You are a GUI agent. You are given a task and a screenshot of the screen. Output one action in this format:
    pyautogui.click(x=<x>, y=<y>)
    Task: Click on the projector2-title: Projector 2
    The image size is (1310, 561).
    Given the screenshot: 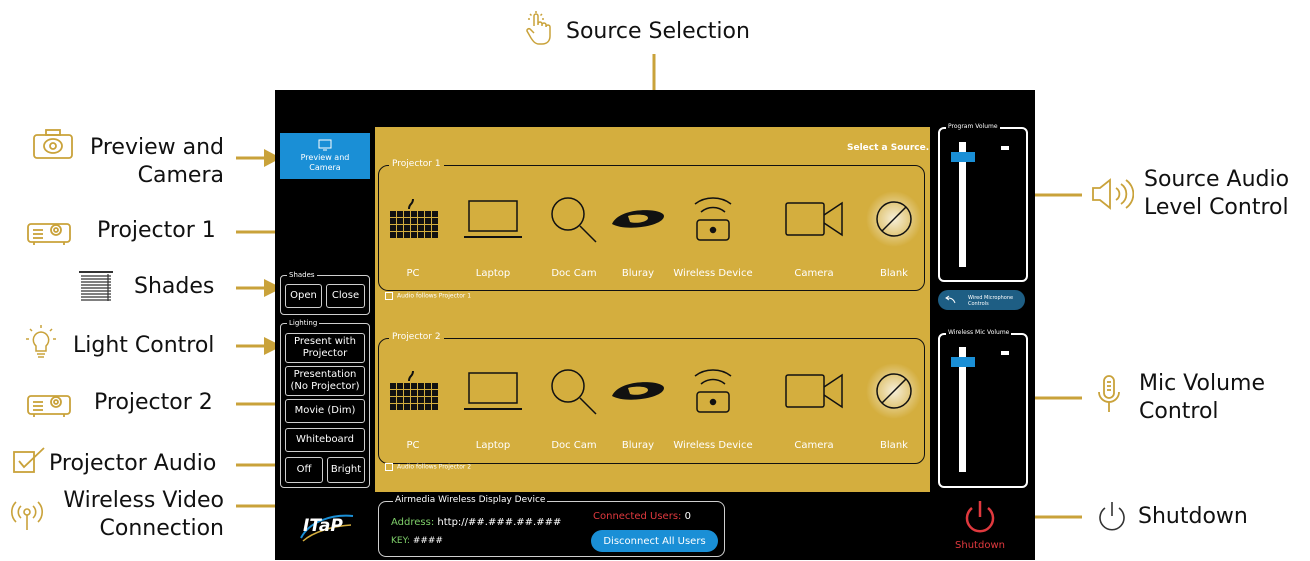 What is the action you would take?
    pyautogui.click(x=416, y=337)
    